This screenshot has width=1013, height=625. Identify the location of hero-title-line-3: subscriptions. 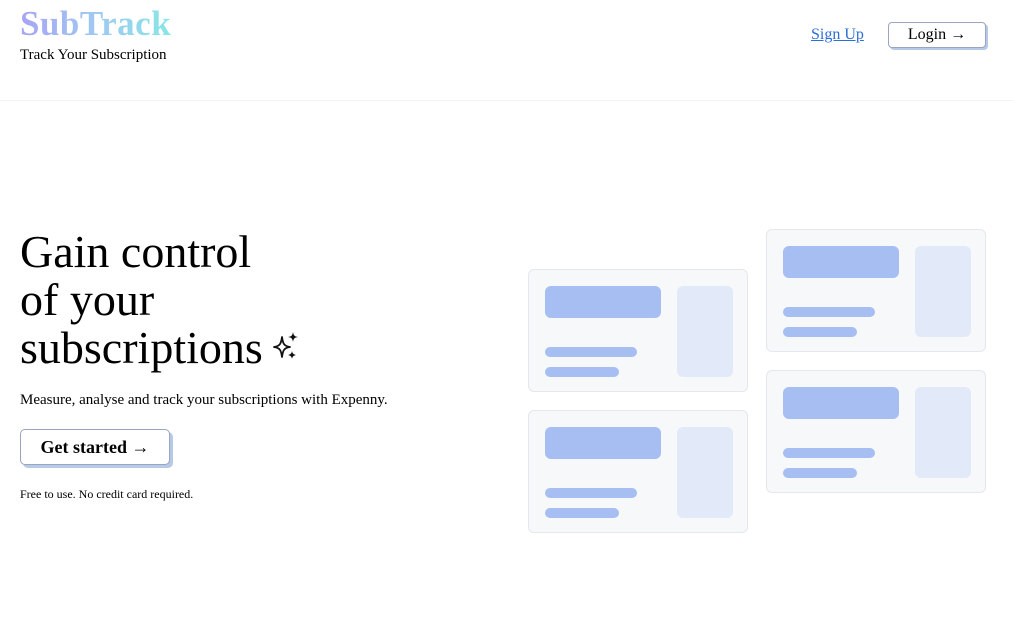
(141, 347).